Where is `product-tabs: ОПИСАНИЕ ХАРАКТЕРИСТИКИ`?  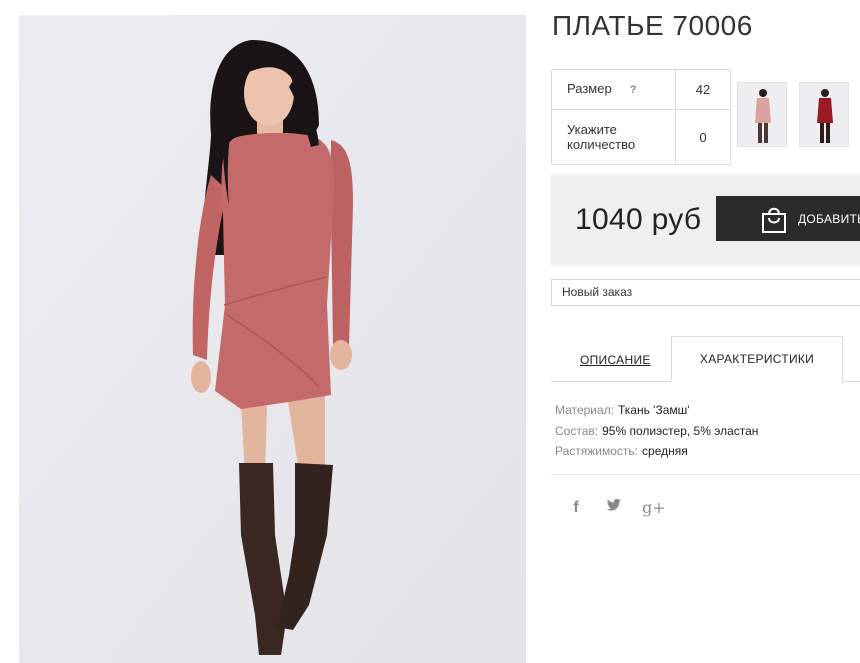 product-tabs: ОПИСАНИЕ ХАРАКТЕРИСТИКИ is located at coordinates (705, 359).